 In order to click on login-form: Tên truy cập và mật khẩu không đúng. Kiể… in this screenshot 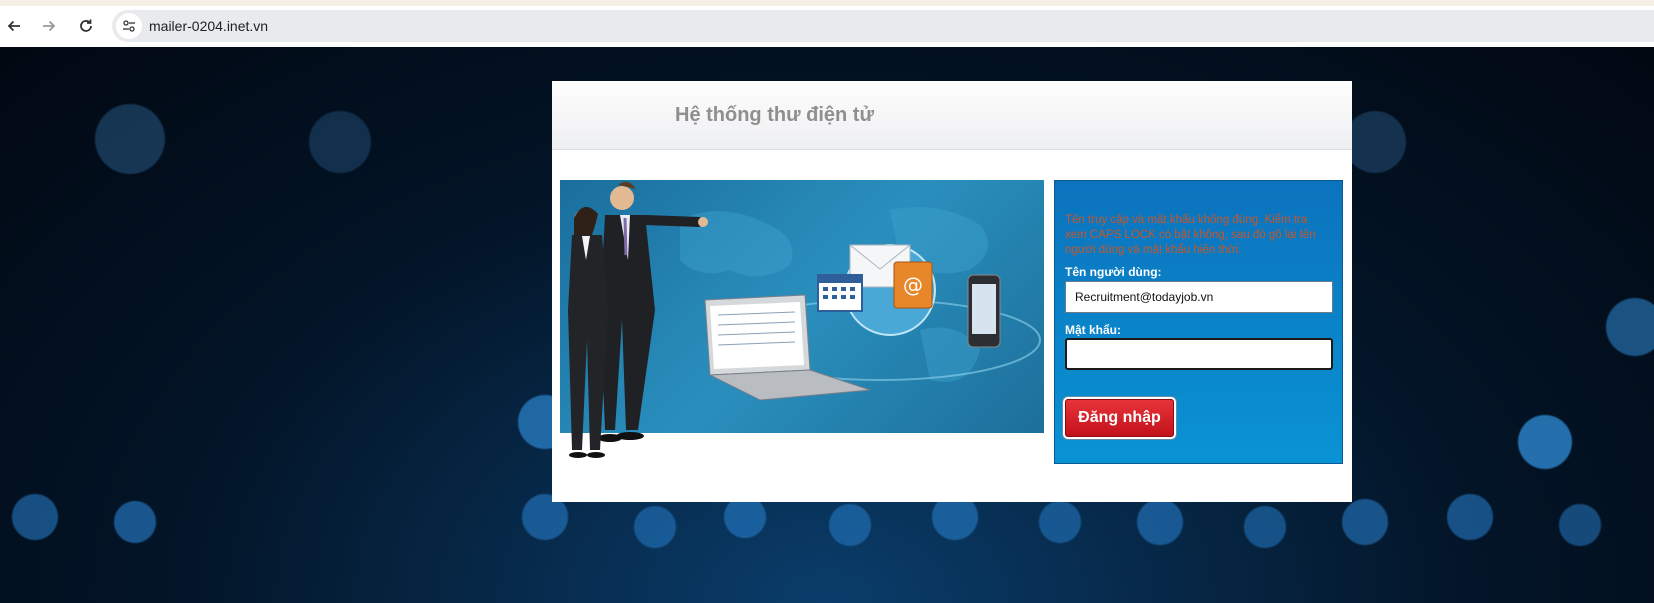, I will do `click(1198, 322)`.